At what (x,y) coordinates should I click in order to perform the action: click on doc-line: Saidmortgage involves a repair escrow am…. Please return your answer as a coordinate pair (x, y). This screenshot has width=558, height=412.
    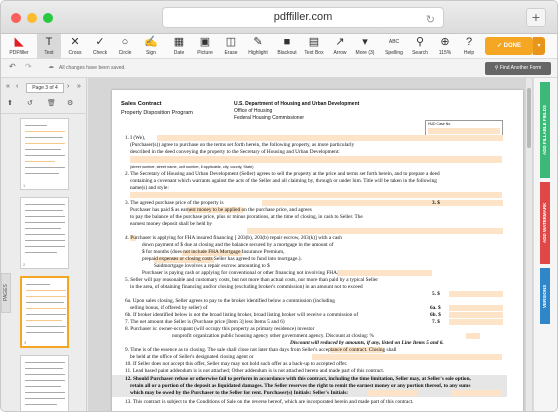
    Looking at the image, I should click on (212, 266).